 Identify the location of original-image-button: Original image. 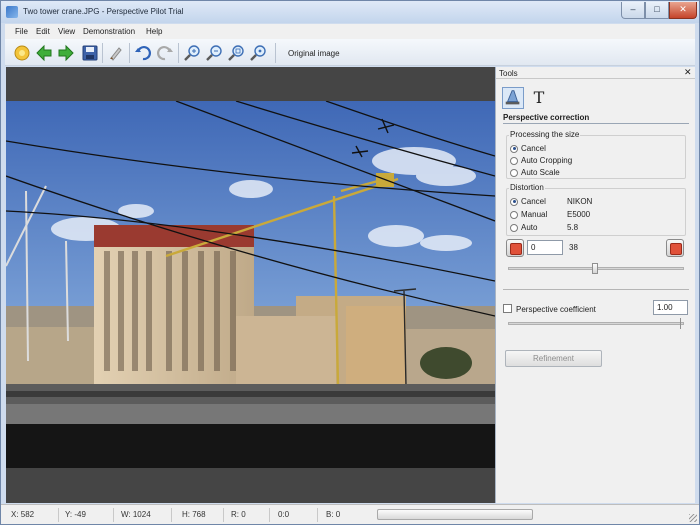
(314, 53).